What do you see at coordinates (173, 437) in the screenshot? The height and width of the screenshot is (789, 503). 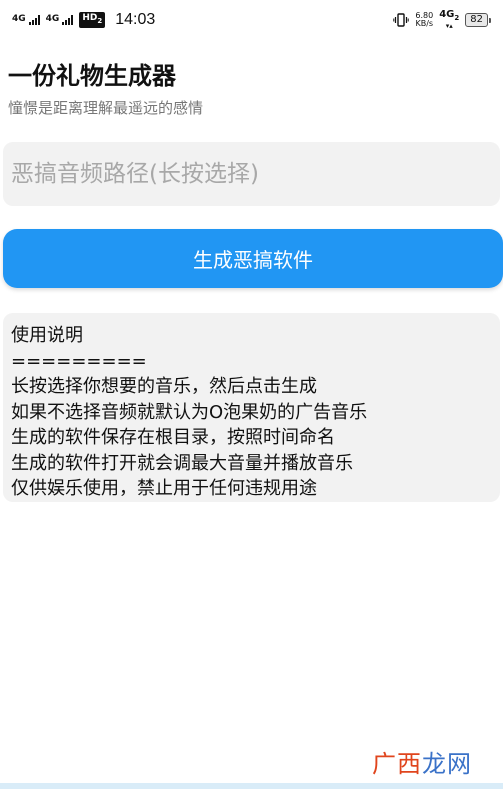 I see `instructions-line: 生成的软件保存在根目录，按照时间命名` at bounding box center [173, 437].